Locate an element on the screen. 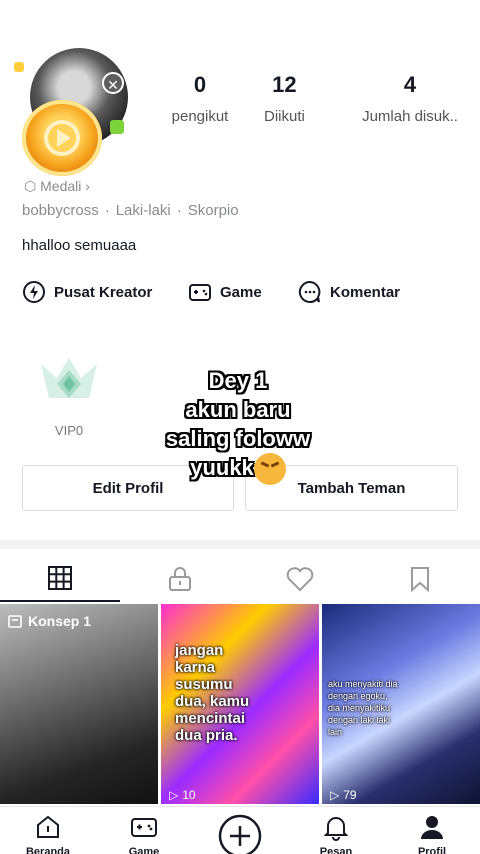 The width and height of the screenshot is (480, 854). overlay-line: saling foloww is located at coordinates (238, 438).